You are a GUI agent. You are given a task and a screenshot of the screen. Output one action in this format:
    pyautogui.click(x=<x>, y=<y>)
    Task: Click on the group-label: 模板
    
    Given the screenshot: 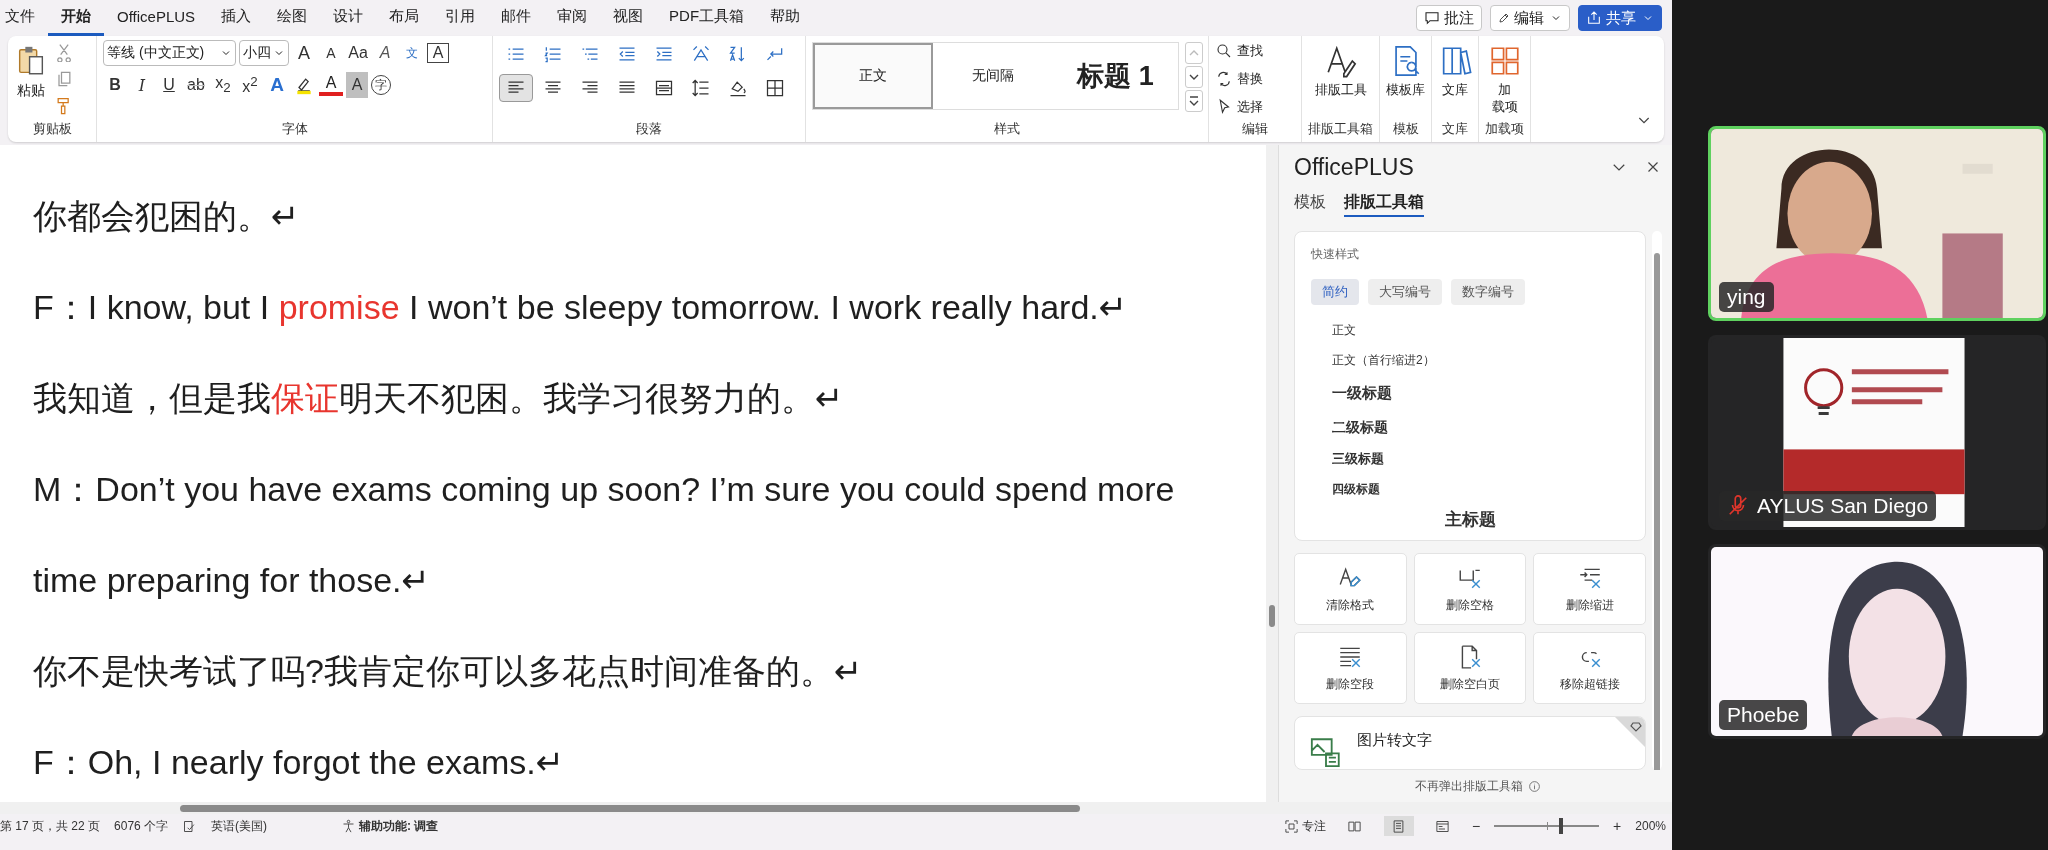 What is the action you would take?
    pyautogui.click(x=1405, y=129)
    